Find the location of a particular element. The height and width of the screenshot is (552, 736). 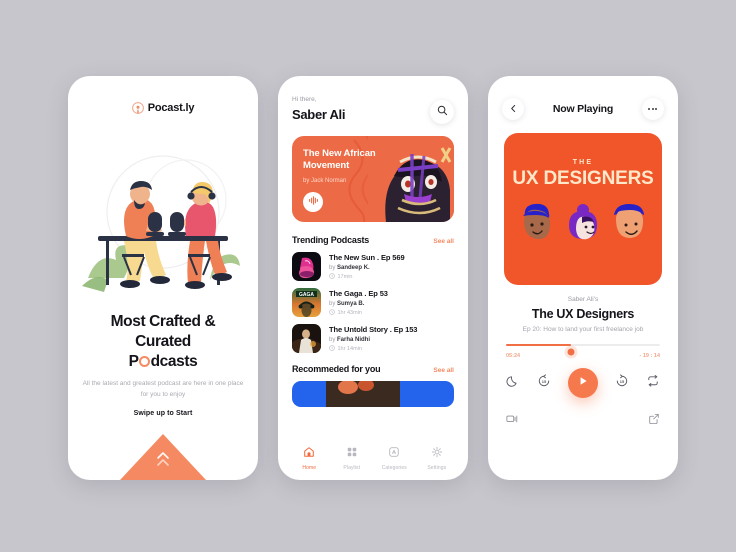

album-main-label: UX DESIGNERS is located at coordinates (583, 178).